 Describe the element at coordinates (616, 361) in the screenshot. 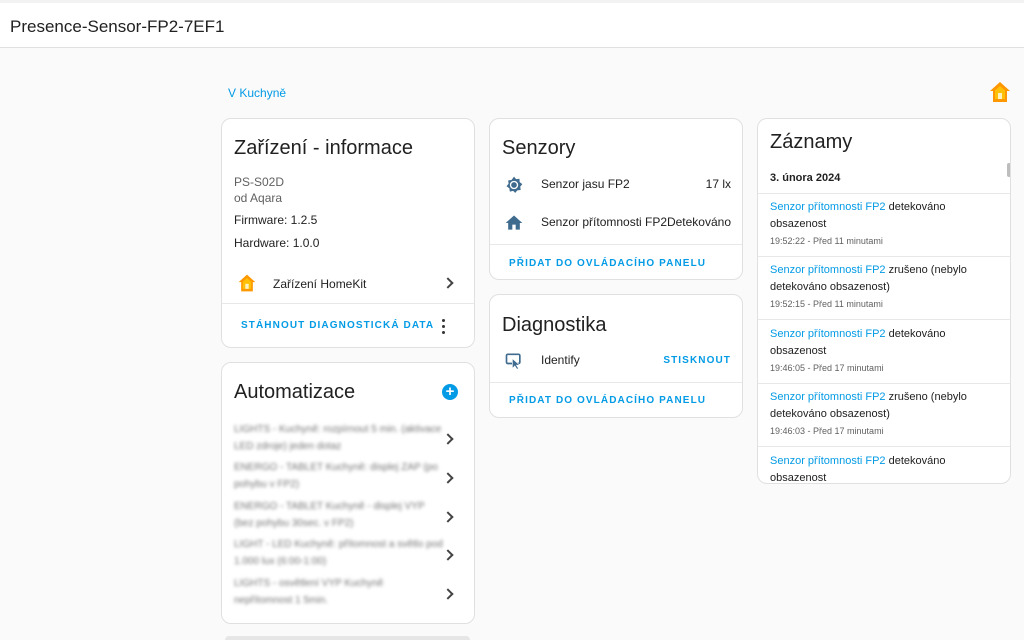

I see `identify-row: Identify STISKNOUT` at that location.